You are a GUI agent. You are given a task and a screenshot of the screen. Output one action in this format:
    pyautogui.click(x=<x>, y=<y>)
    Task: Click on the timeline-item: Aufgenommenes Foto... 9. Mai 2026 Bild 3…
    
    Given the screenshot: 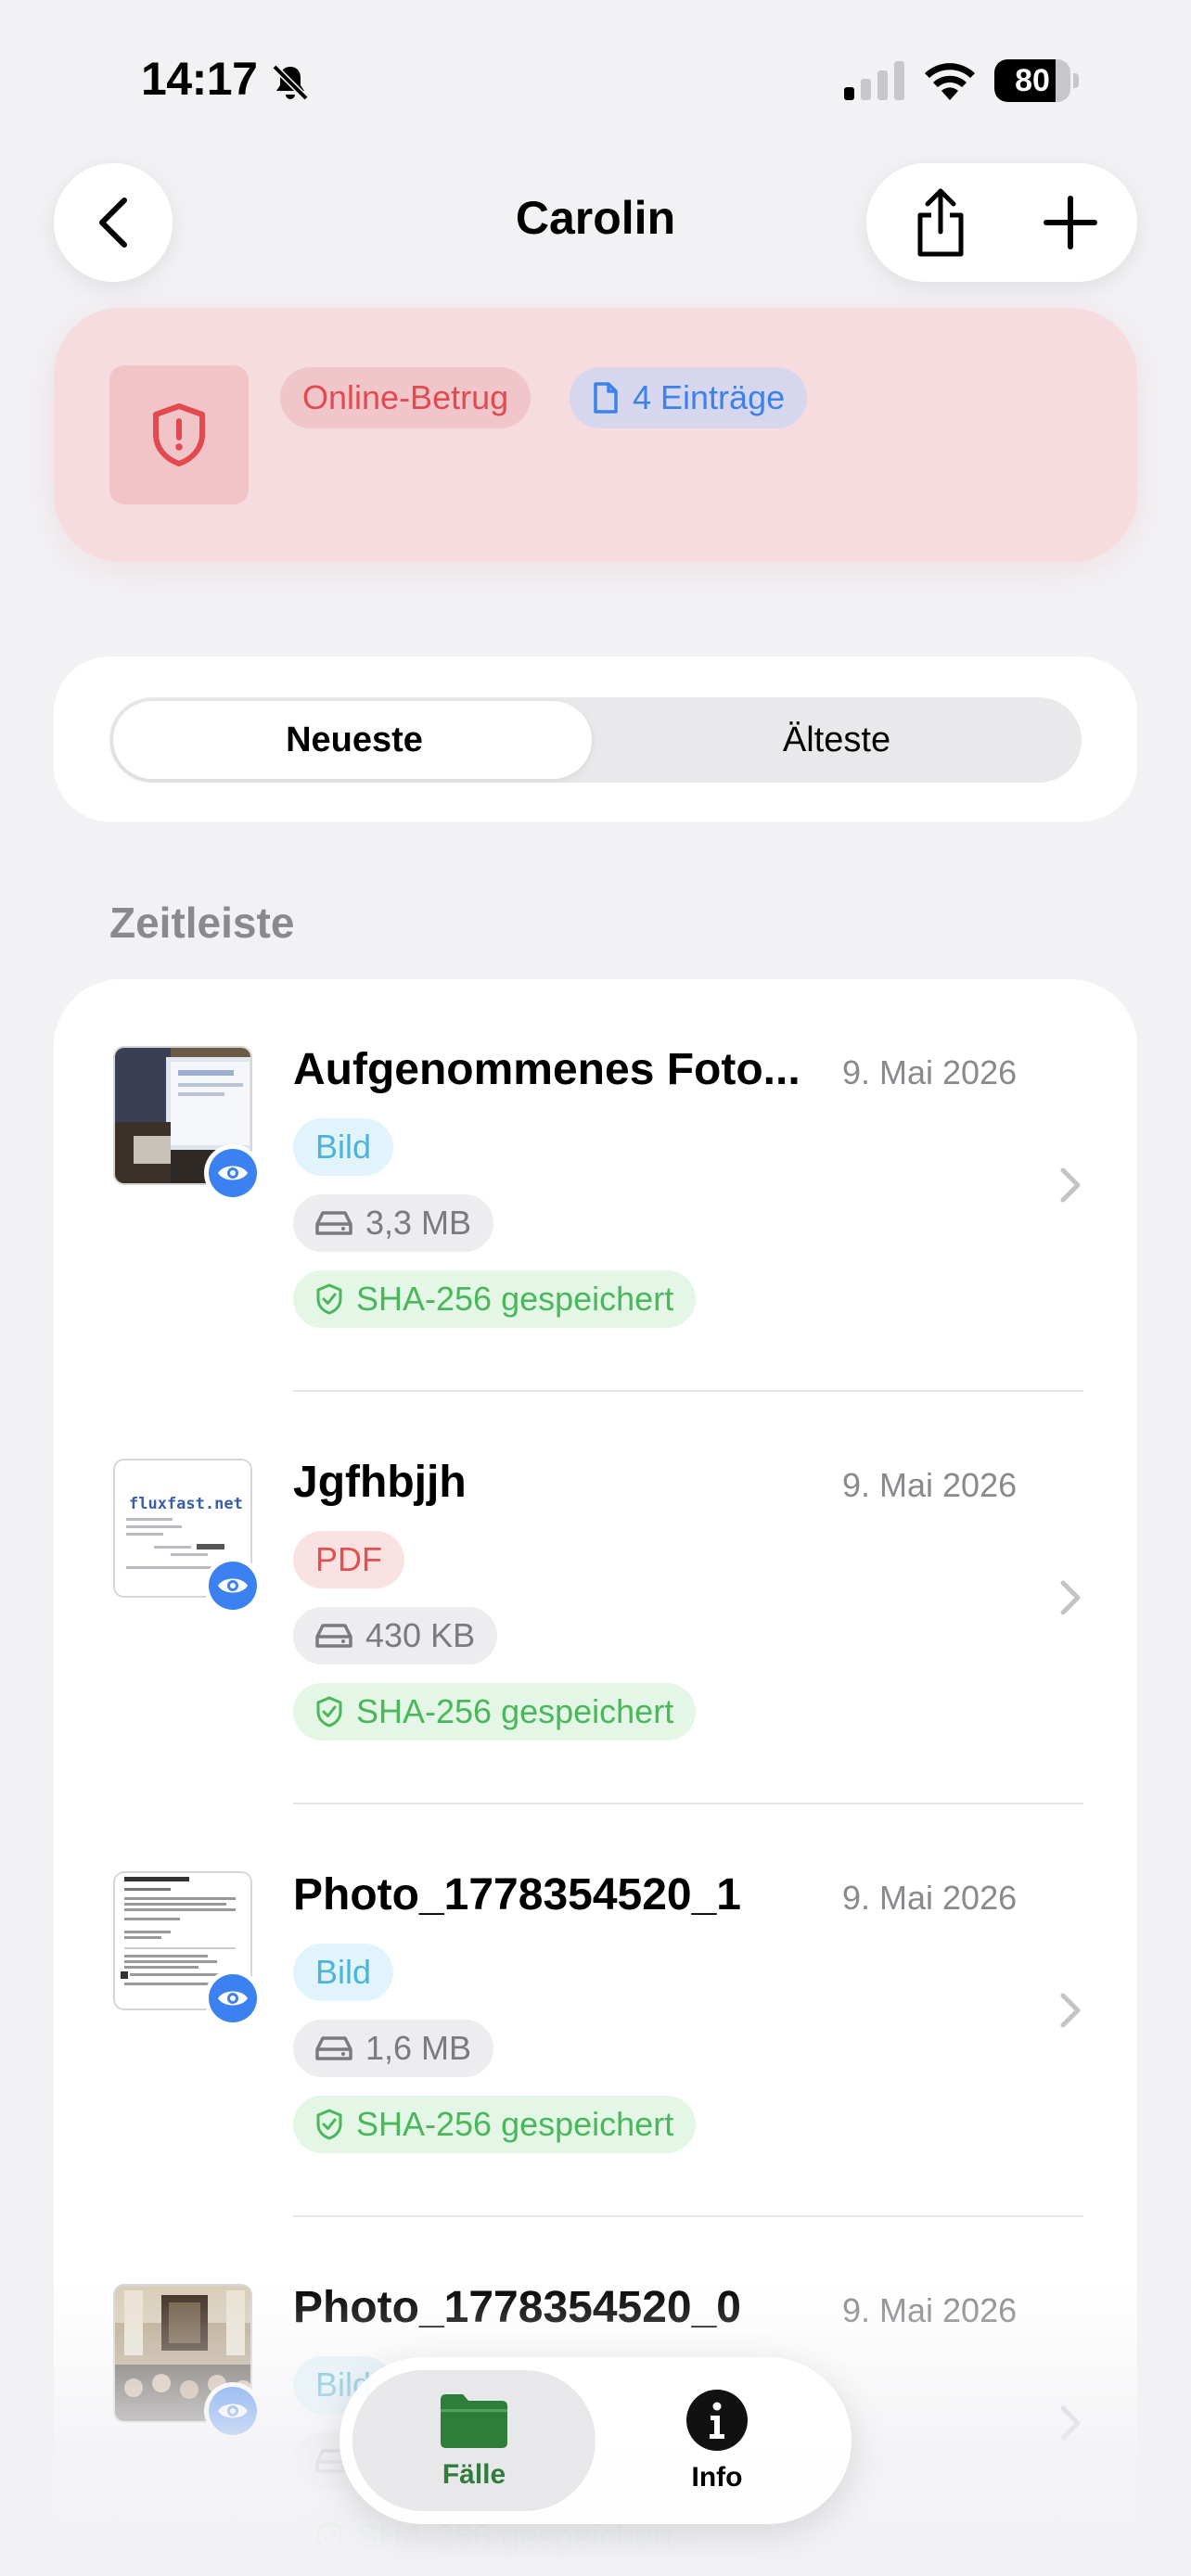 What is the action you would take?
    pyautogui.click(x=595, y=1185)
    